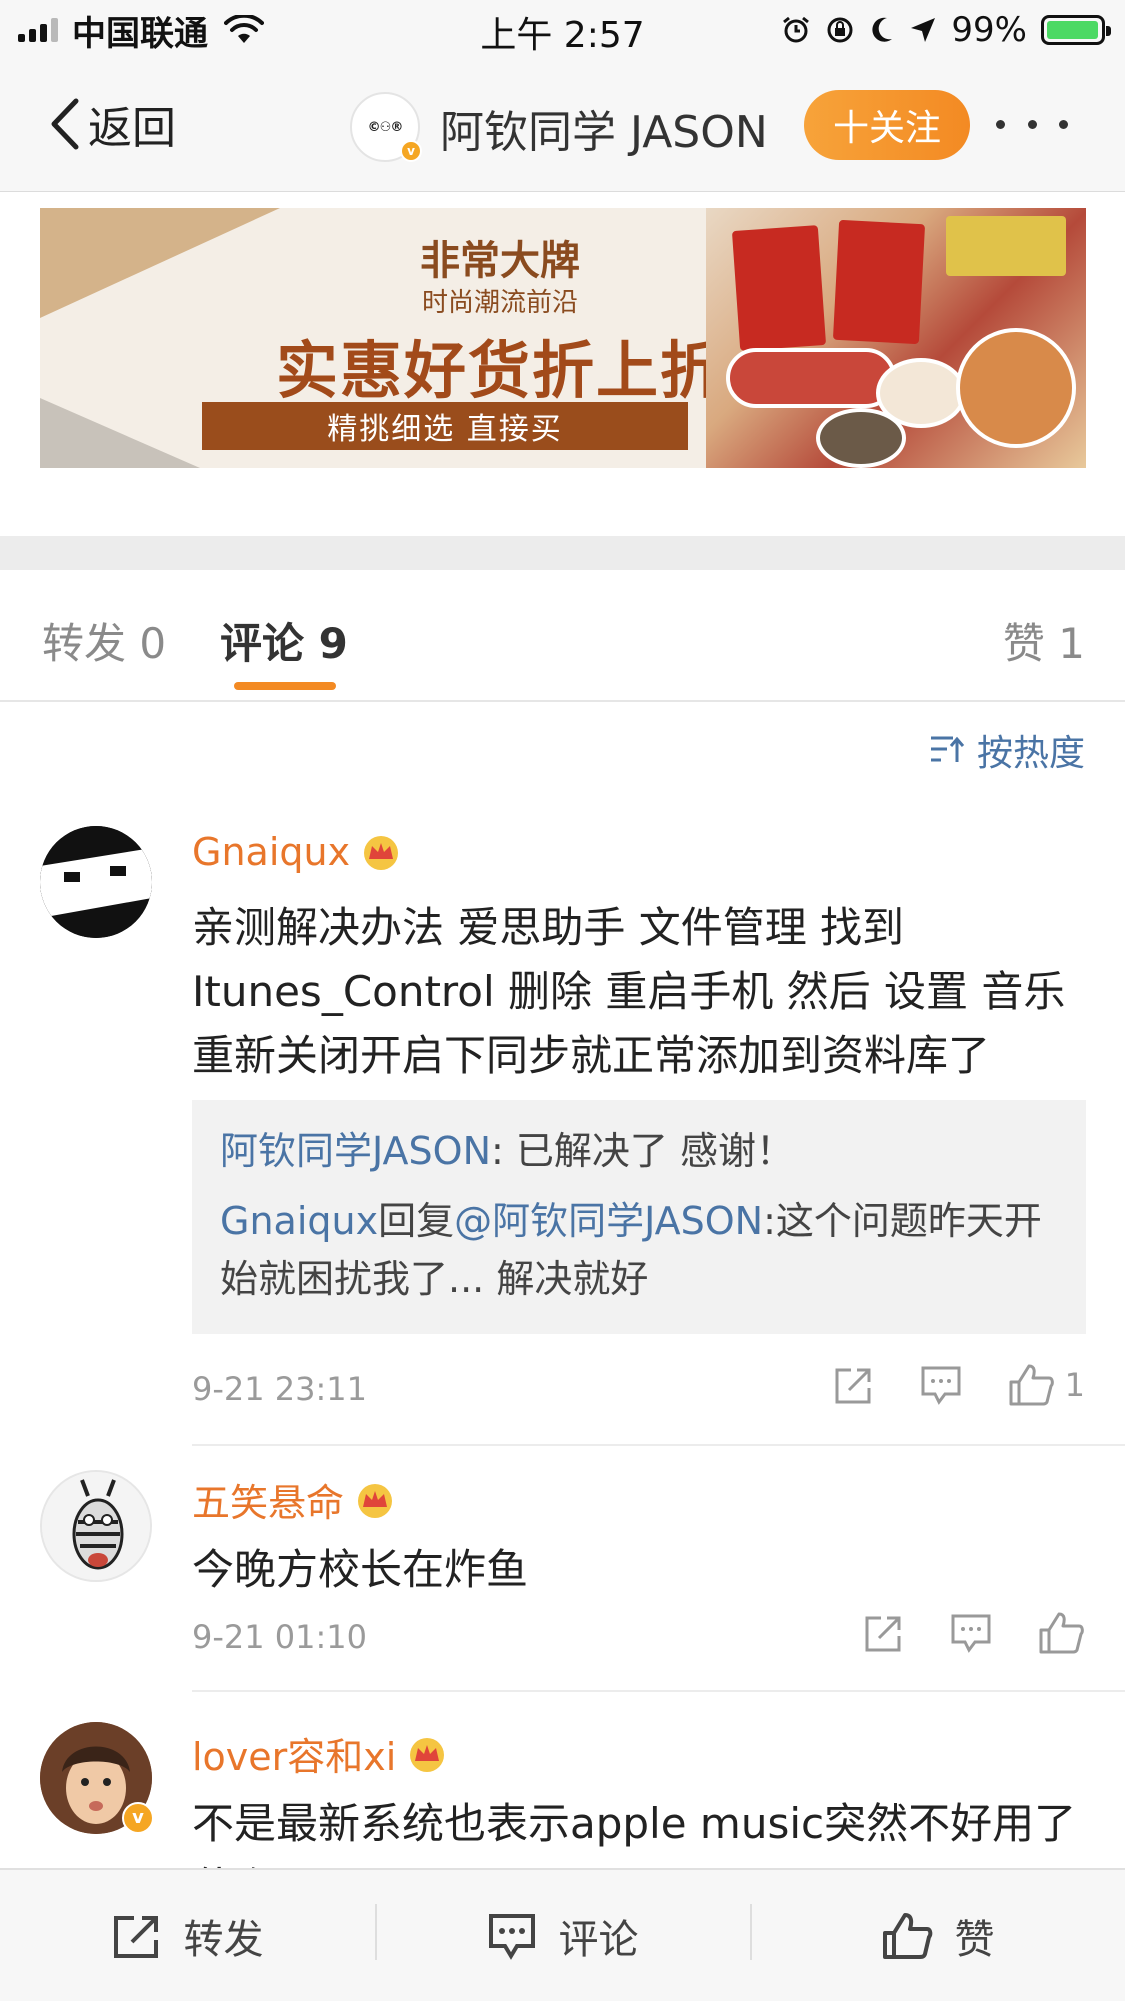 Image resolution: width=1125 pixels, height=2001 pixels. What do you see at coordinates (642, 1151) in the screenshot?
I see `reply-text: : 已解决了 感谢！` at bounding box center [642, 1151].